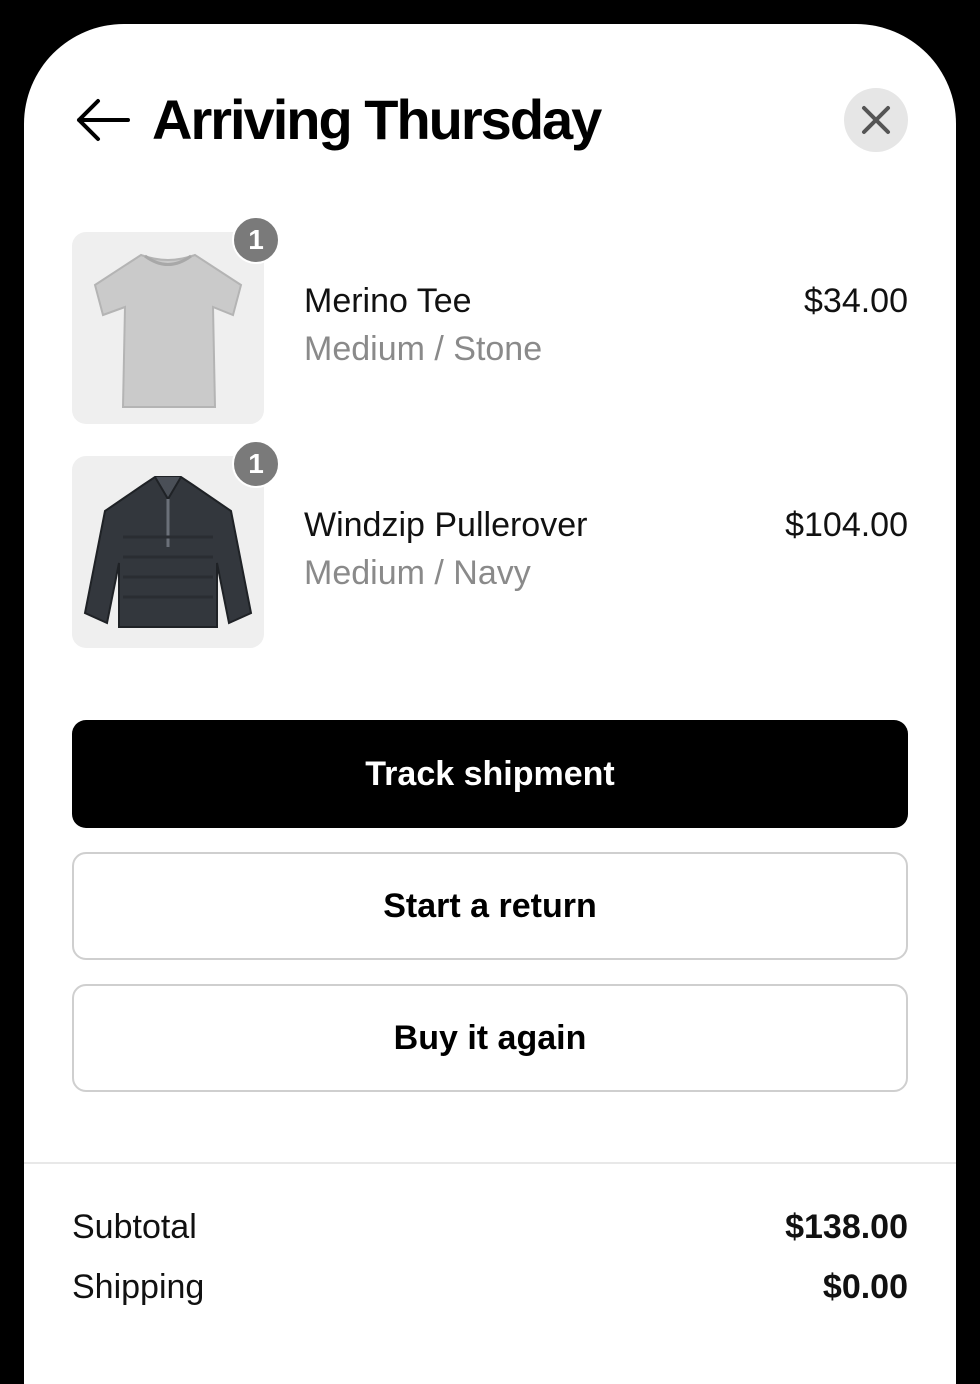  What do you see at coordinates (377, 119) in the screenshot?
I see `page-title: Arriving Thursday` at bounding box center [377, 119].